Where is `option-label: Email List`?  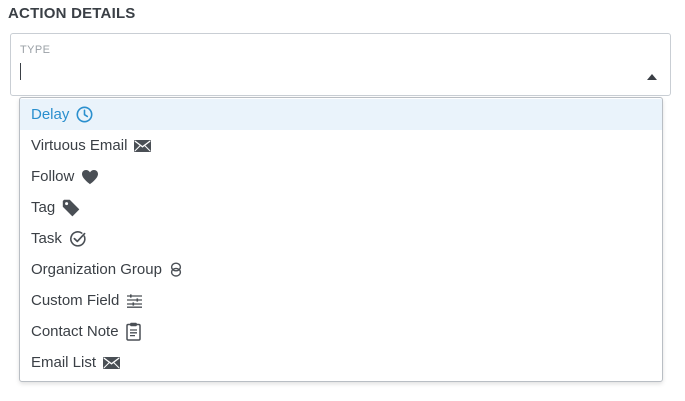
option-label: Email List is located at coordinates (64, 362).